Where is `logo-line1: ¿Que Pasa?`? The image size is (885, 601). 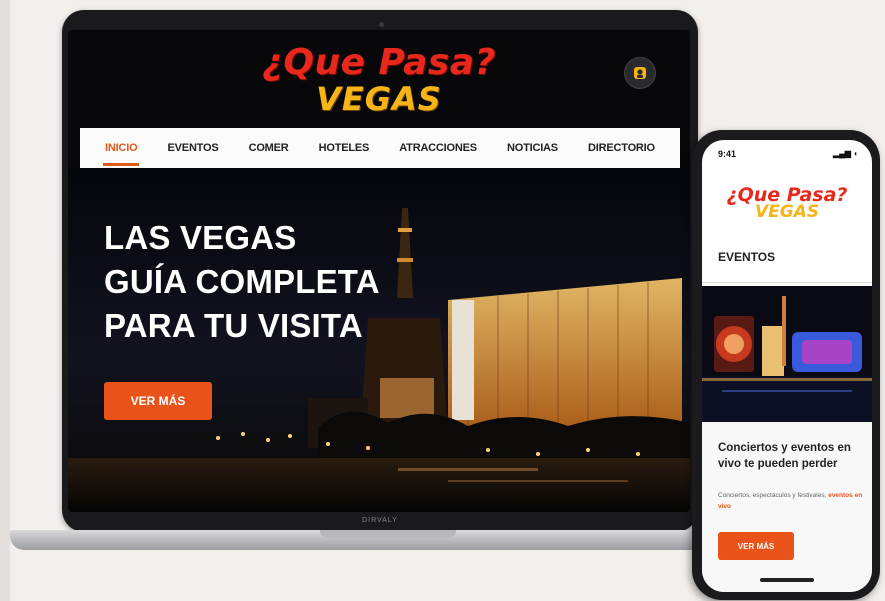
logo-line1: ¿Que Pasa? is located at coordinates (379, 62).